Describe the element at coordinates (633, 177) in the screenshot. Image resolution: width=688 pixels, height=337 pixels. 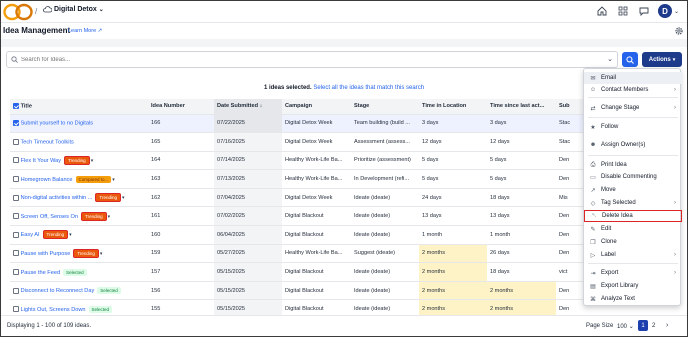
I see `menu-item-disable-commenting: ▭ Disable Commenting` at that location.